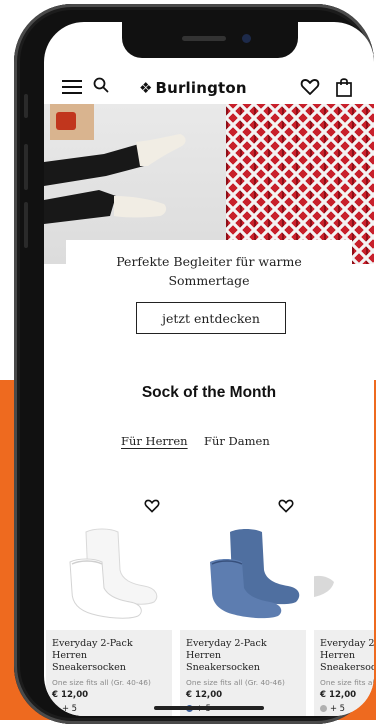 The width and height of the screenshot is (376, 724). Describe the element at coordinates (26, 106) in the screenshot. I see `phone-mute-switch` at that location.